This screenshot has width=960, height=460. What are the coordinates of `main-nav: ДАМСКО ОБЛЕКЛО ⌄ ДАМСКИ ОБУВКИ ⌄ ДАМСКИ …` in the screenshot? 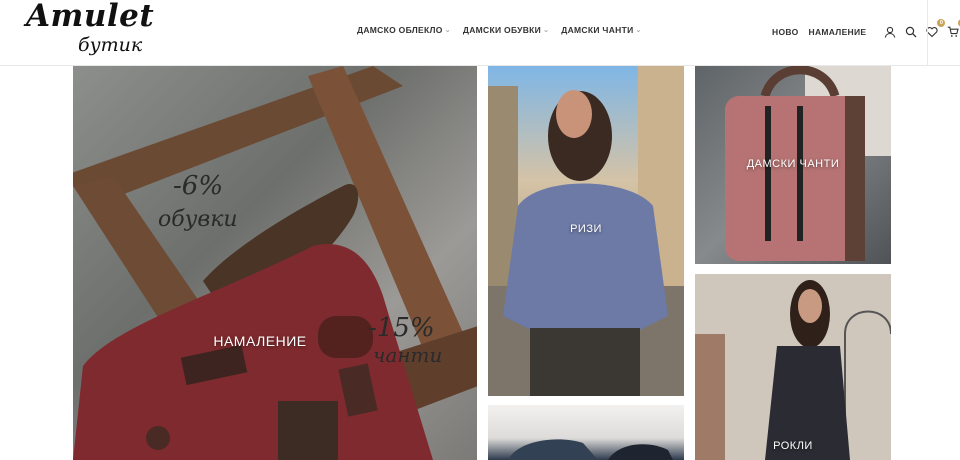 It's located at (505, 30).